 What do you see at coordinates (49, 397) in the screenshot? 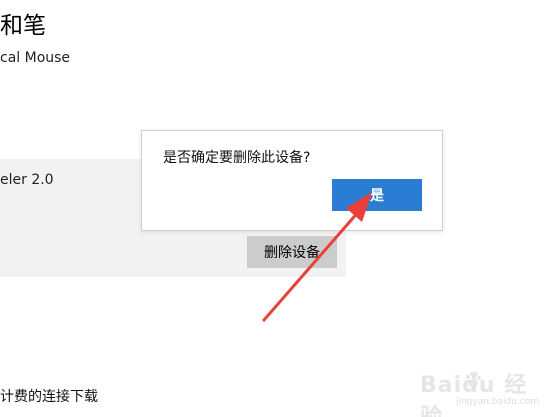
I see `metered-connection-label: 计费的连接下载` at bounding box center [49, 397].